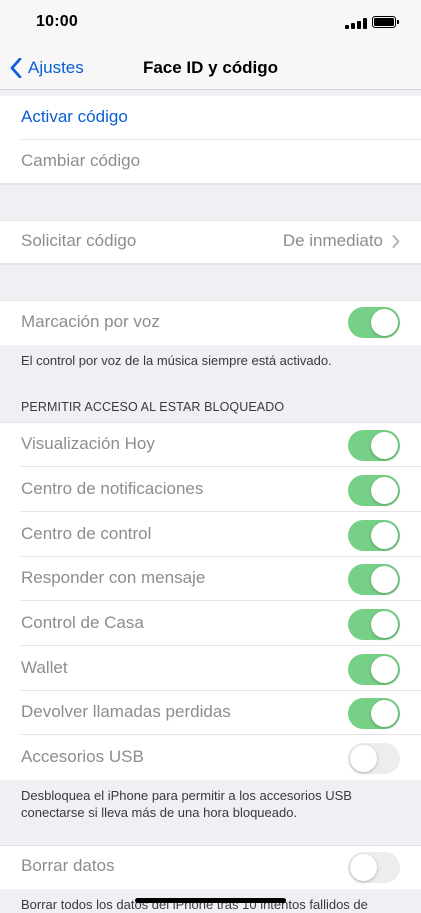 This screenshot has height=913, width=421. I want to click on chevron-right-icon, so click(396, 241).